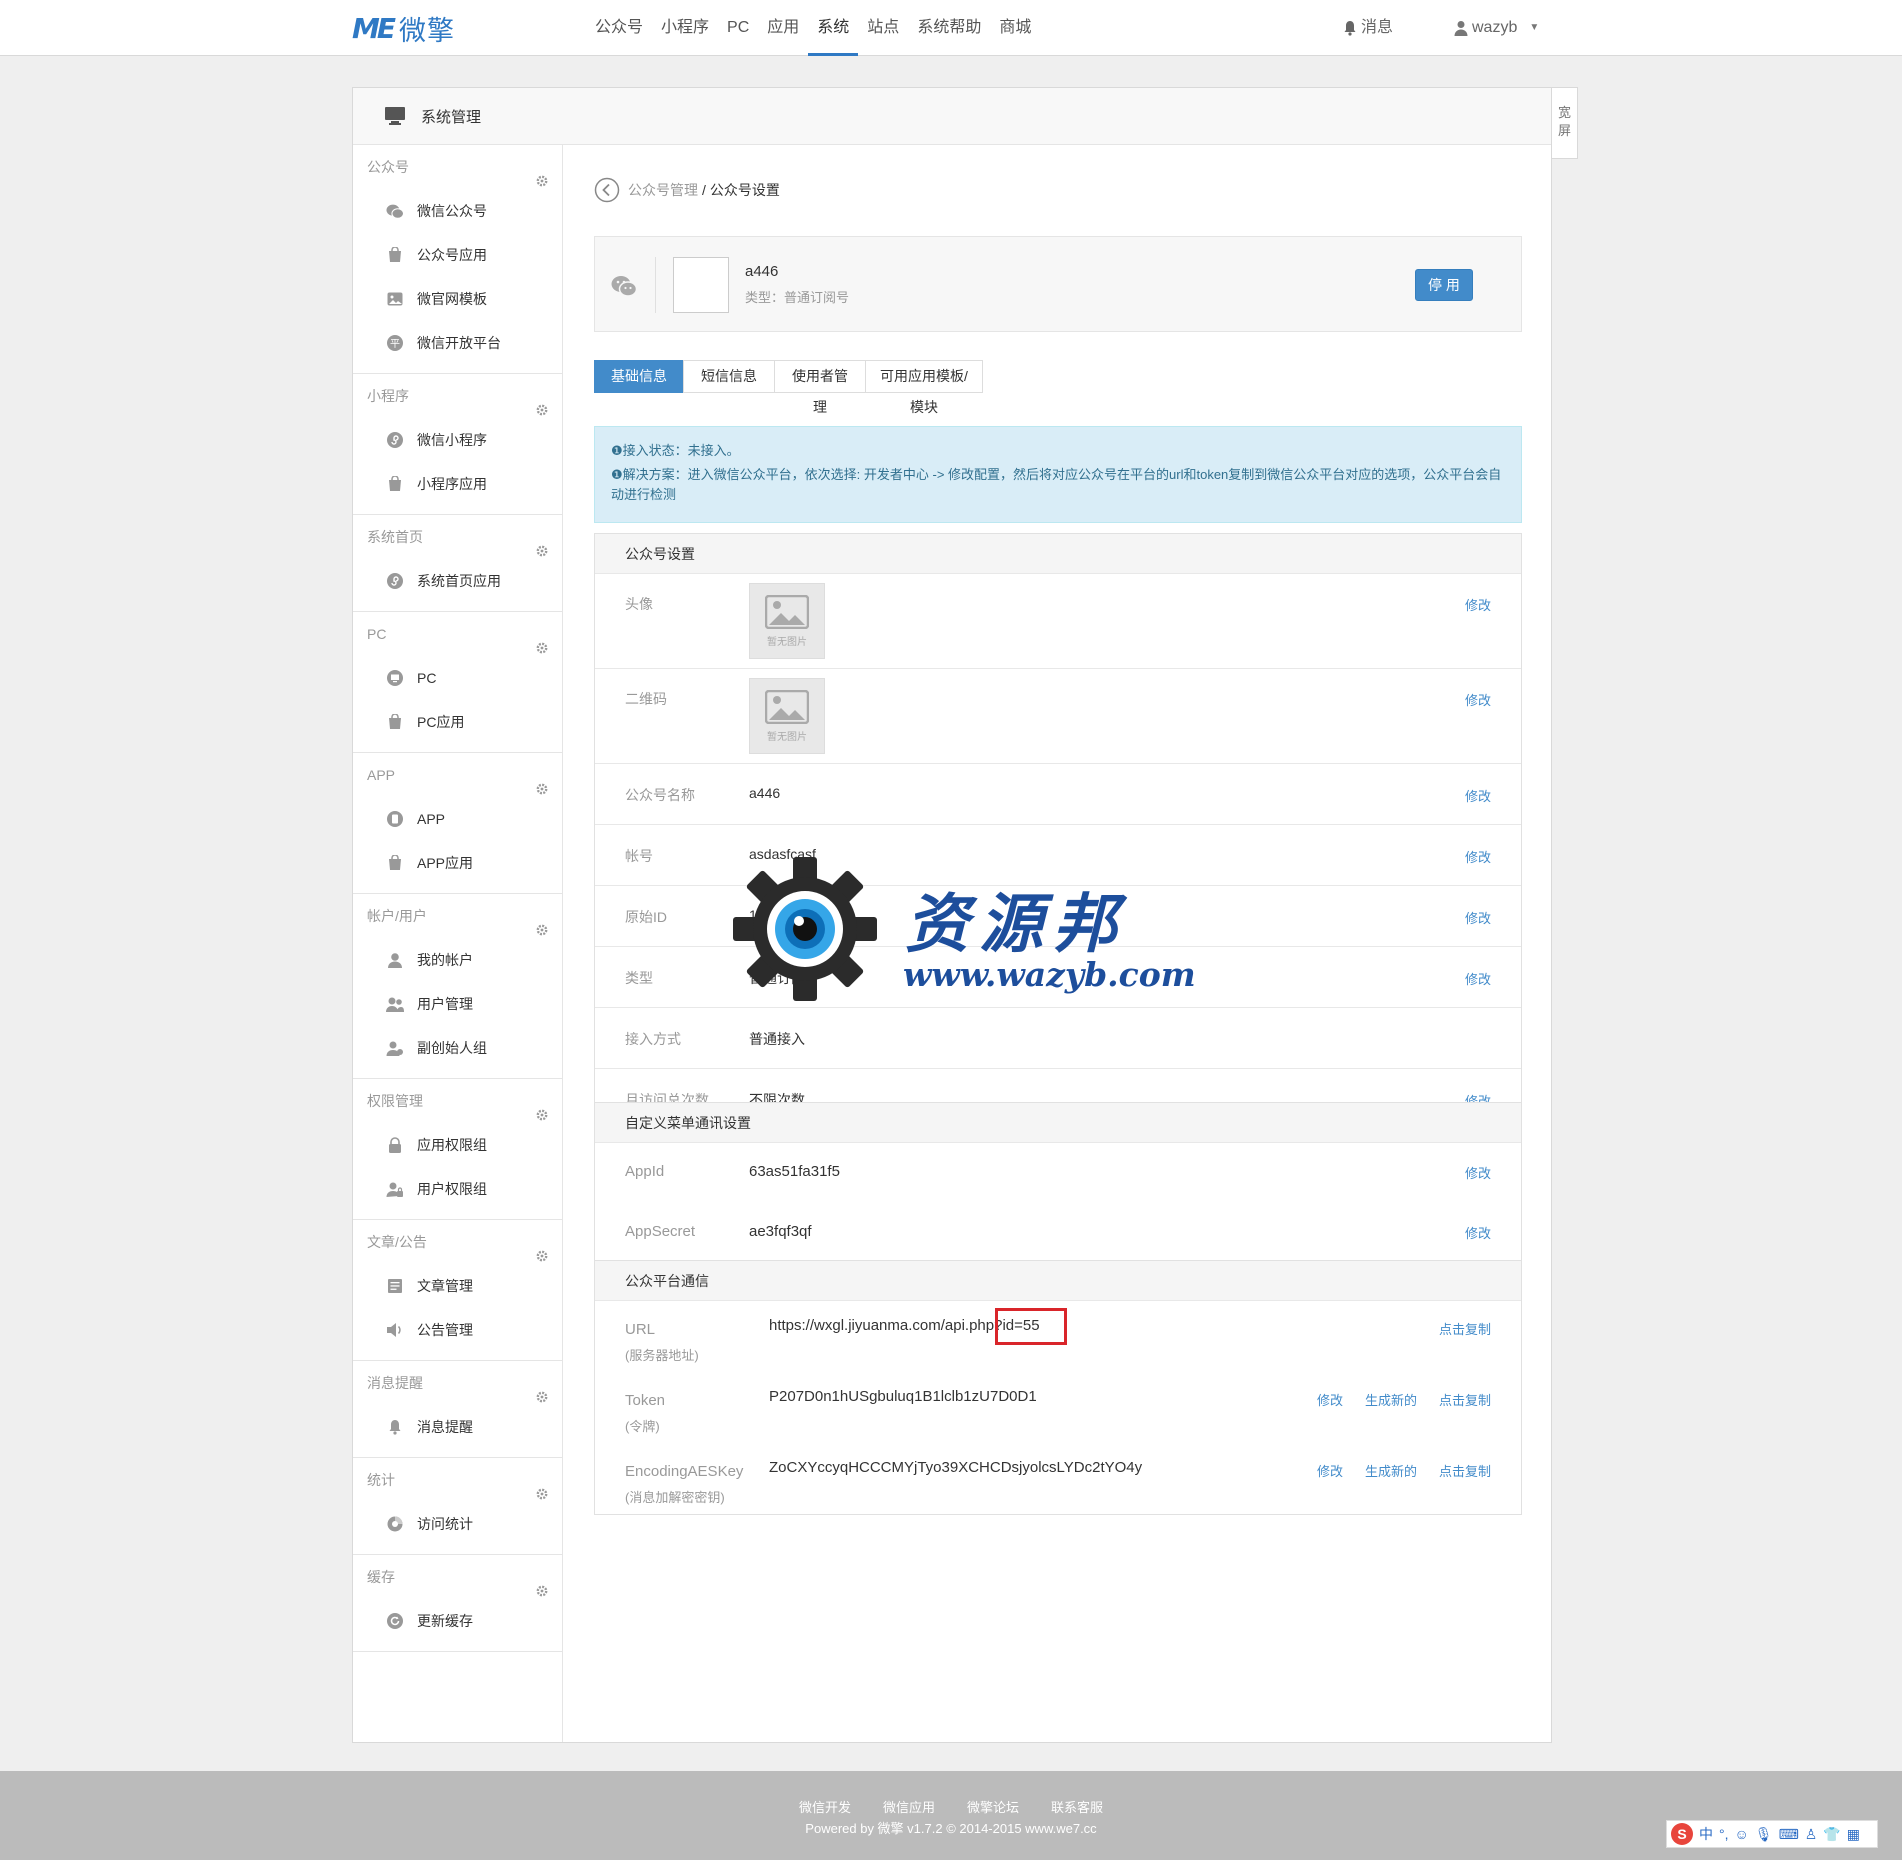  What do you see at coordinates (457, 343) in the screenshot?
I see `sidebar-item: 平 微信开放平台` at bounding box center [457, 343].